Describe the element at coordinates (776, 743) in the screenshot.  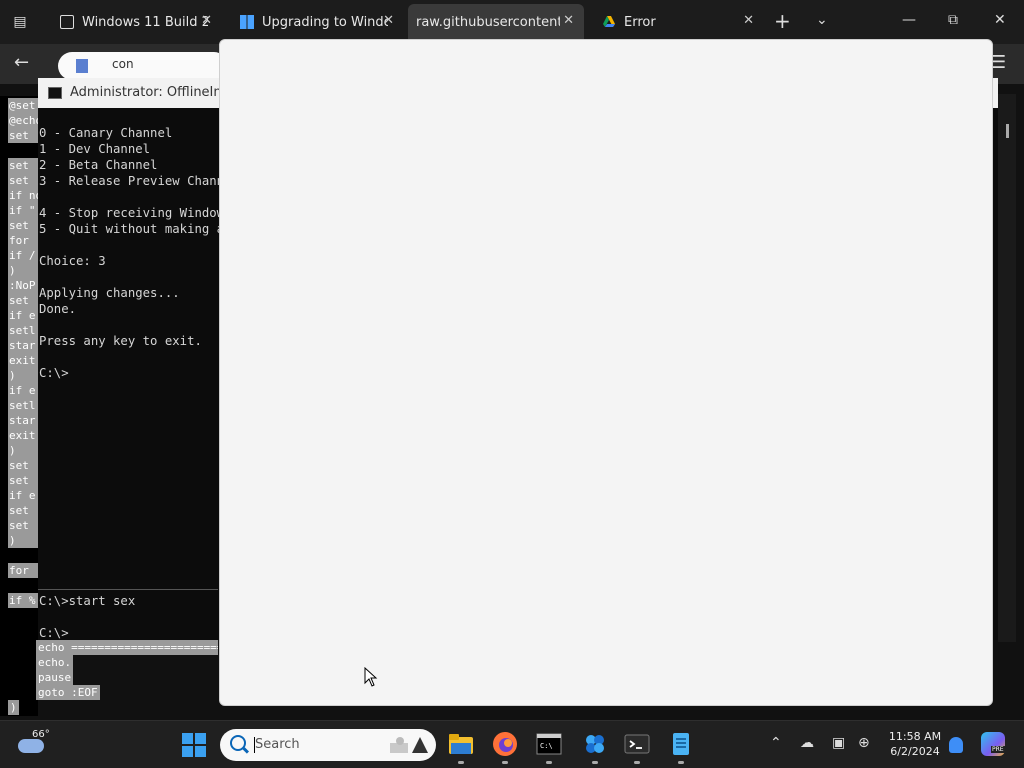
I see `chevron-up-icon: ⌃` at that location.